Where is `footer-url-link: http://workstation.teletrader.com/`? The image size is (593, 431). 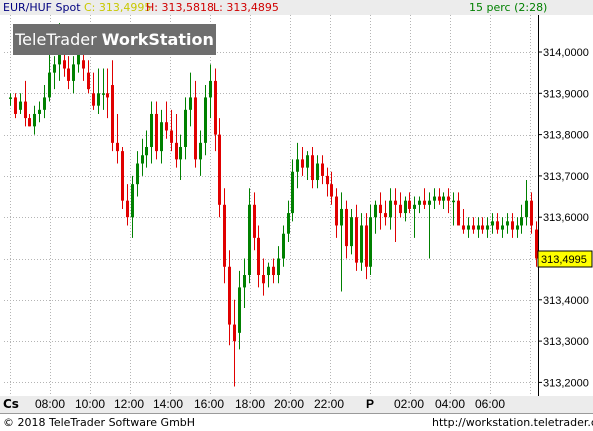
footer-url-link: http://workstation.teletrader.com/ is located at coordinates (512, 422).